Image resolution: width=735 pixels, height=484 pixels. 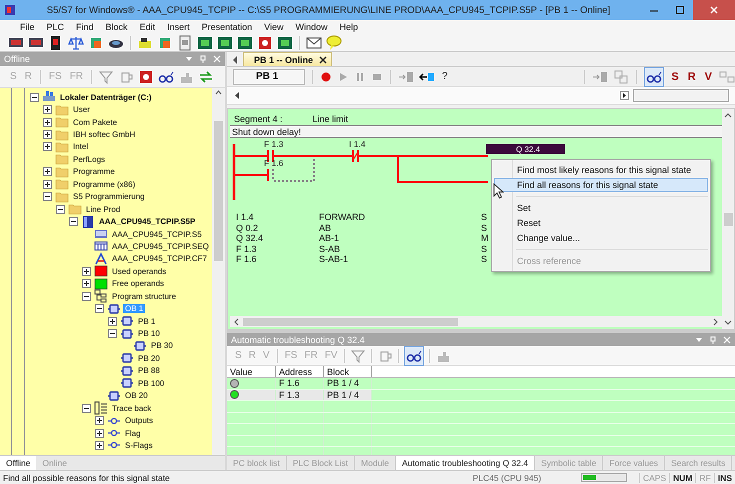 What do you see at coordinates (349, 27) in the screenshot?
I see `menu-item: Help` at bounding box center [349, 27].